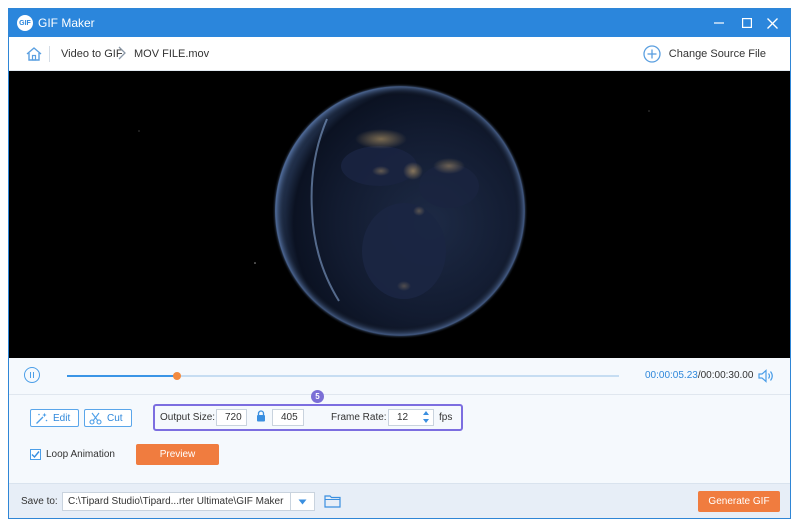 This screenshot has height=528, width=800. What do you see at coordinates (766, 376) in the screenshot?
I see `volume-icon` at bounding box center [766, 376].